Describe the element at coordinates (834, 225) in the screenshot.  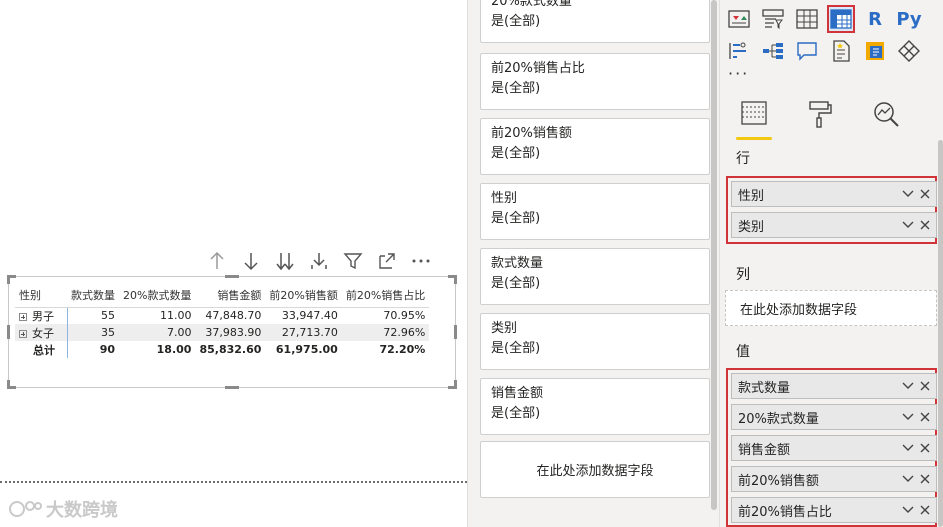
I see `rows-field-pill: 类别` at that location.